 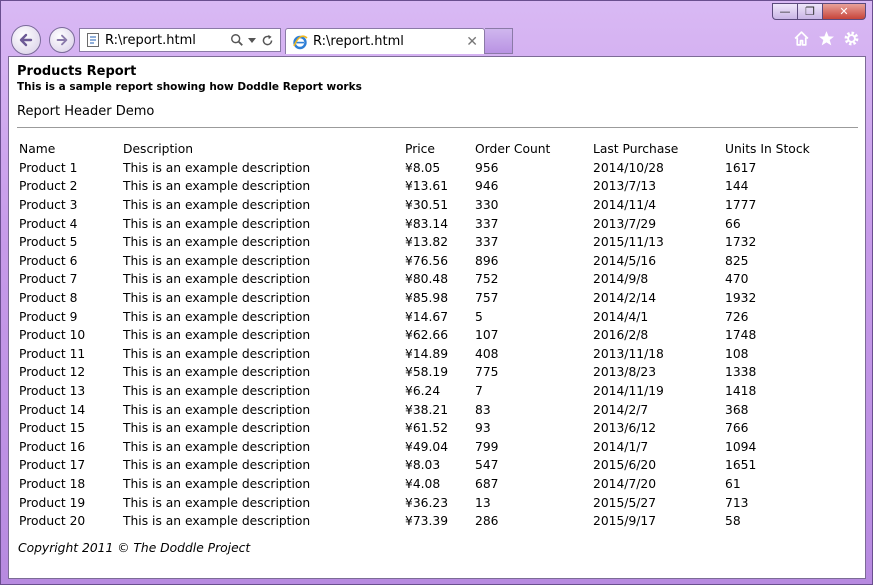 What do you see at coordinates (472, 42) in the screenshot?
I see `tab-close-icon: ✕` at bounding box center [472, 42].